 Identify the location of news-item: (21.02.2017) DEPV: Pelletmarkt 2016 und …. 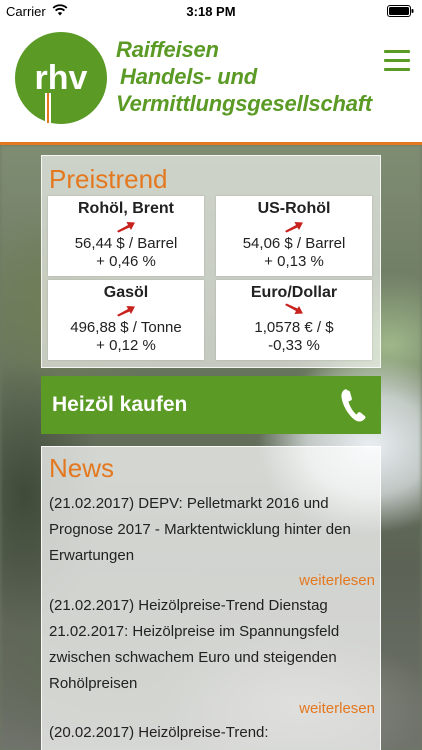
(212, 542).